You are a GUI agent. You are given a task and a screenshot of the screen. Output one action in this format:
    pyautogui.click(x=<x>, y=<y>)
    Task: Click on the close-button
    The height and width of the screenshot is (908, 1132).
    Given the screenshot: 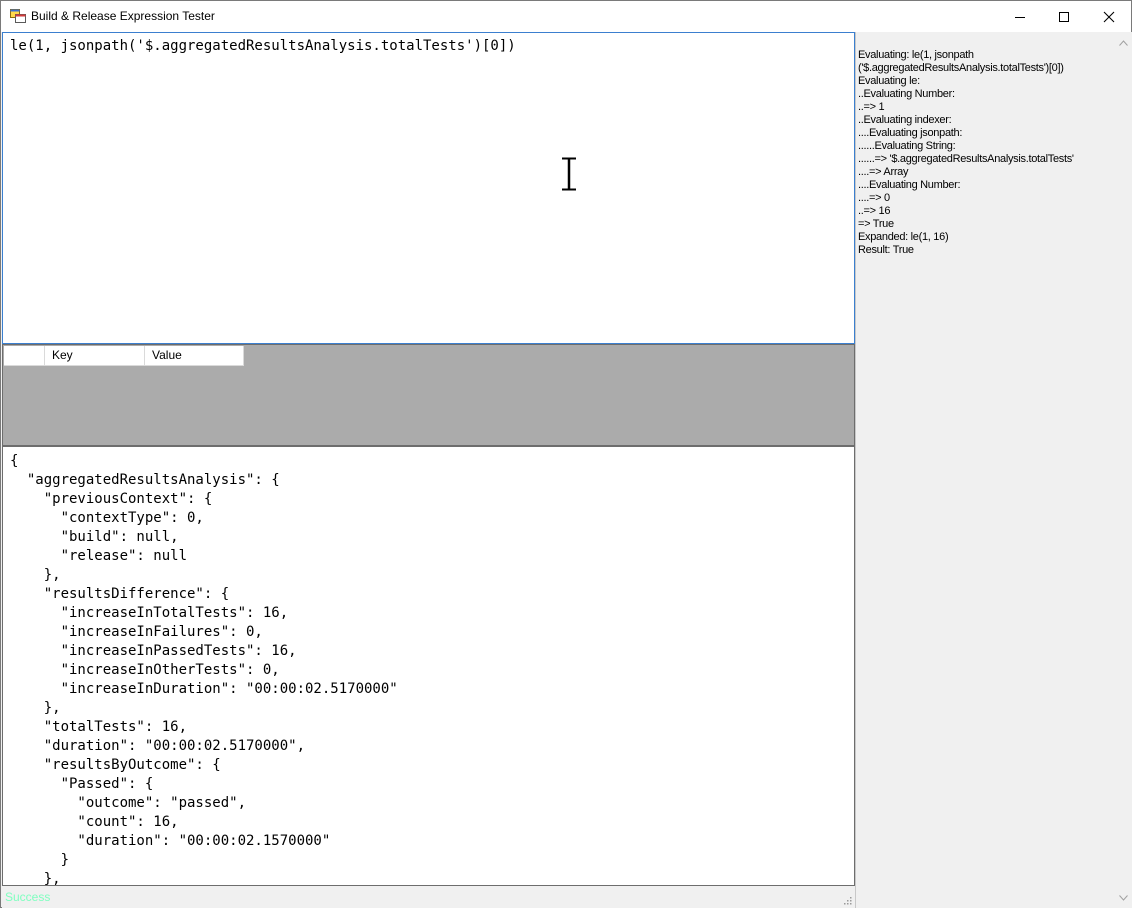 What is the action you would take?
    pyautogui.click(x=1108, y=16)
    